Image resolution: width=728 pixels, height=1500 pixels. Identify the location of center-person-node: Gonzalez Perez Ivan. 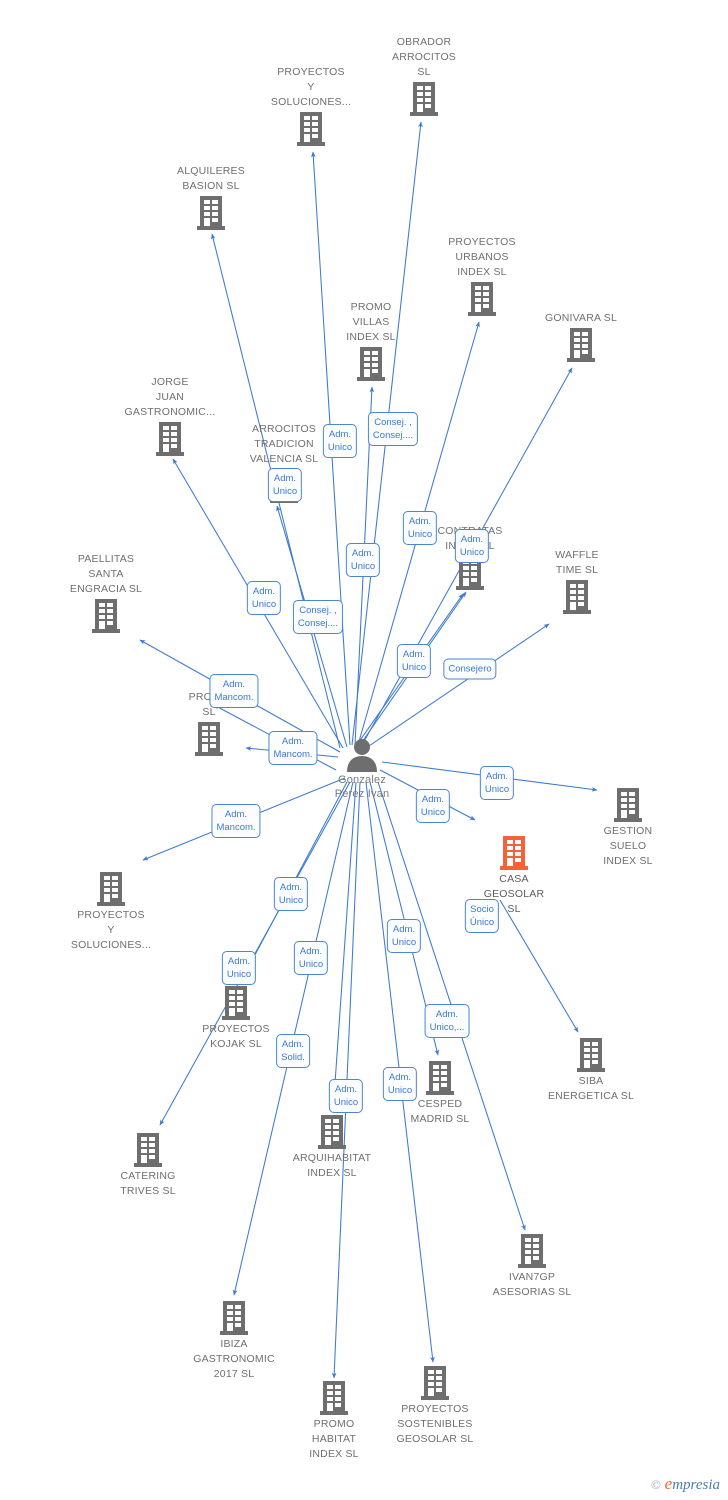
(362, 769).